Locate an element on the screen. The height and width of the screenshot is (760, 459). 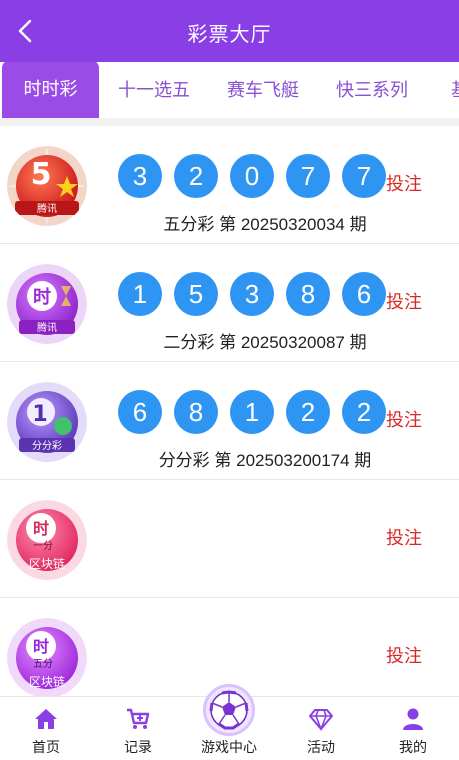
logo-sub: 一分 is located at coordinates (43, 546).